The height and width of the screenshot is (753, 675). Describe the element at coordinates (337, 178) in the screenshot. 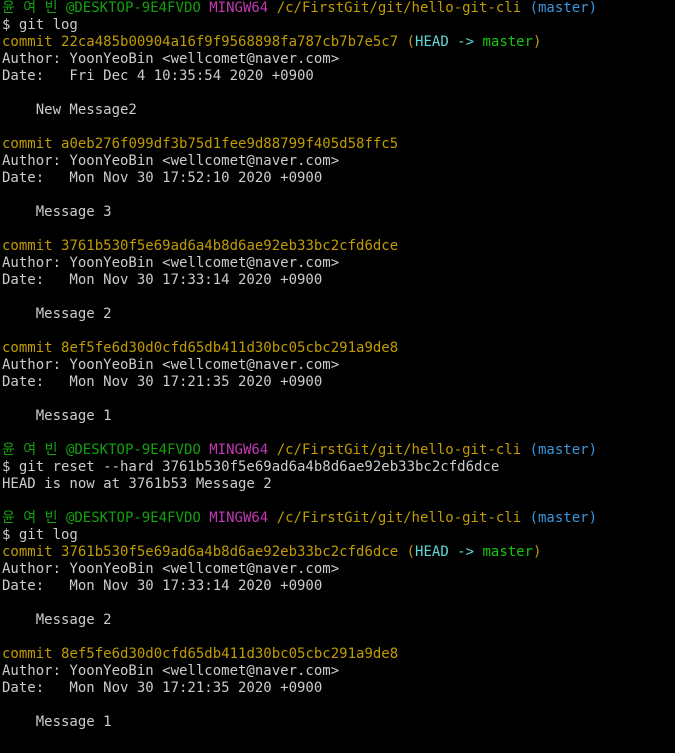

I see `output-line: Date: Mon Nov 30 17:52:10 2020 +0900` at that location.